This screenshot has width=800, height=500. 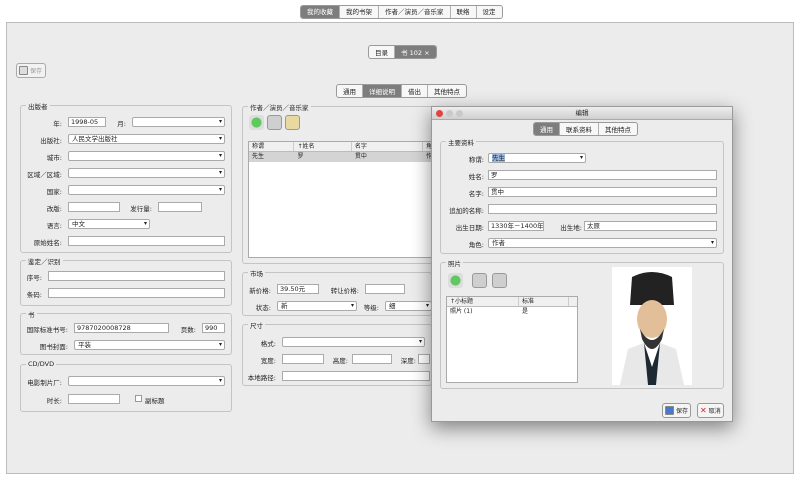 What do you see at coordinates (415, 12) in the screenshot?
I see `tab-authors: 作者／演员／音乐家` at bounding box center [415, 12].